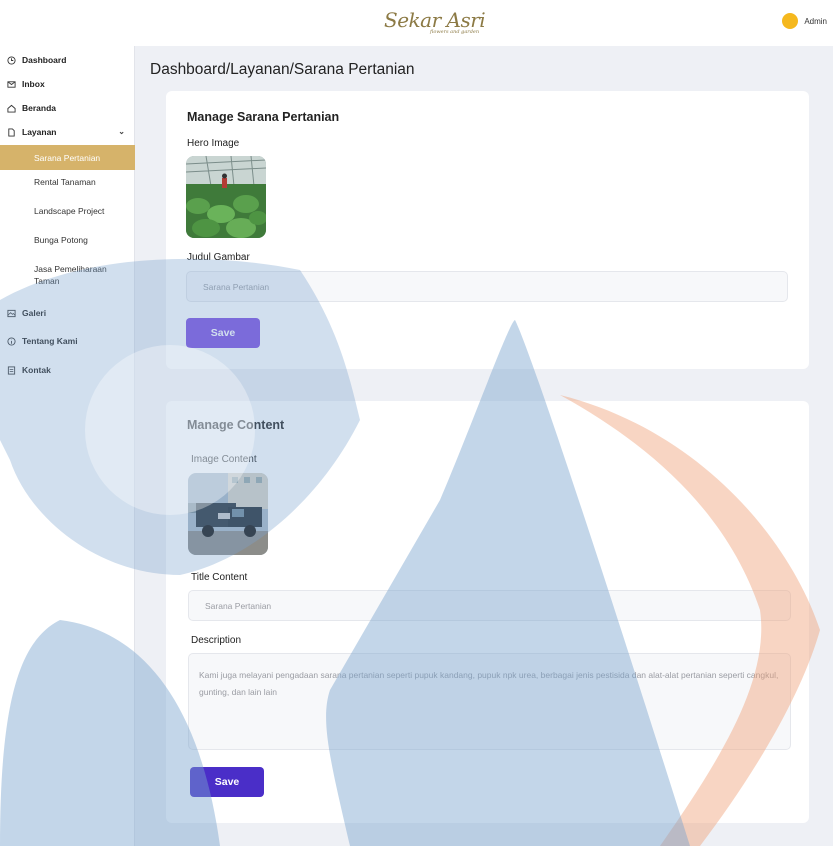  What do you see at coordinates (11, 108) in the screenshot?
I see `home-icon` at bounding box center [11, 108].